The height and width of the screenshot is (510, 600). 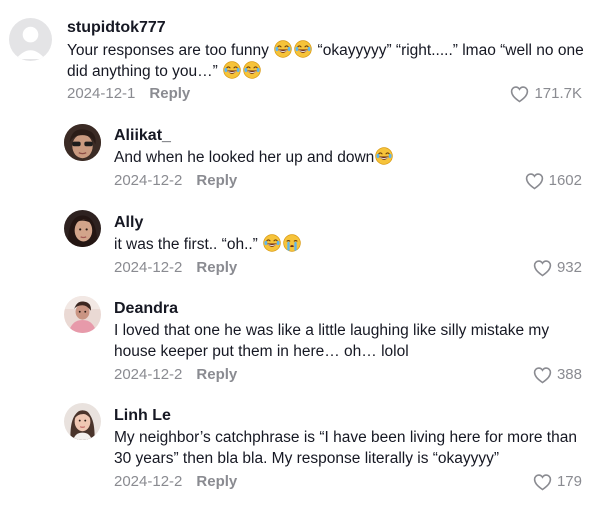 I want to click on like-count: 171.7K, so click(x=558, y=93).